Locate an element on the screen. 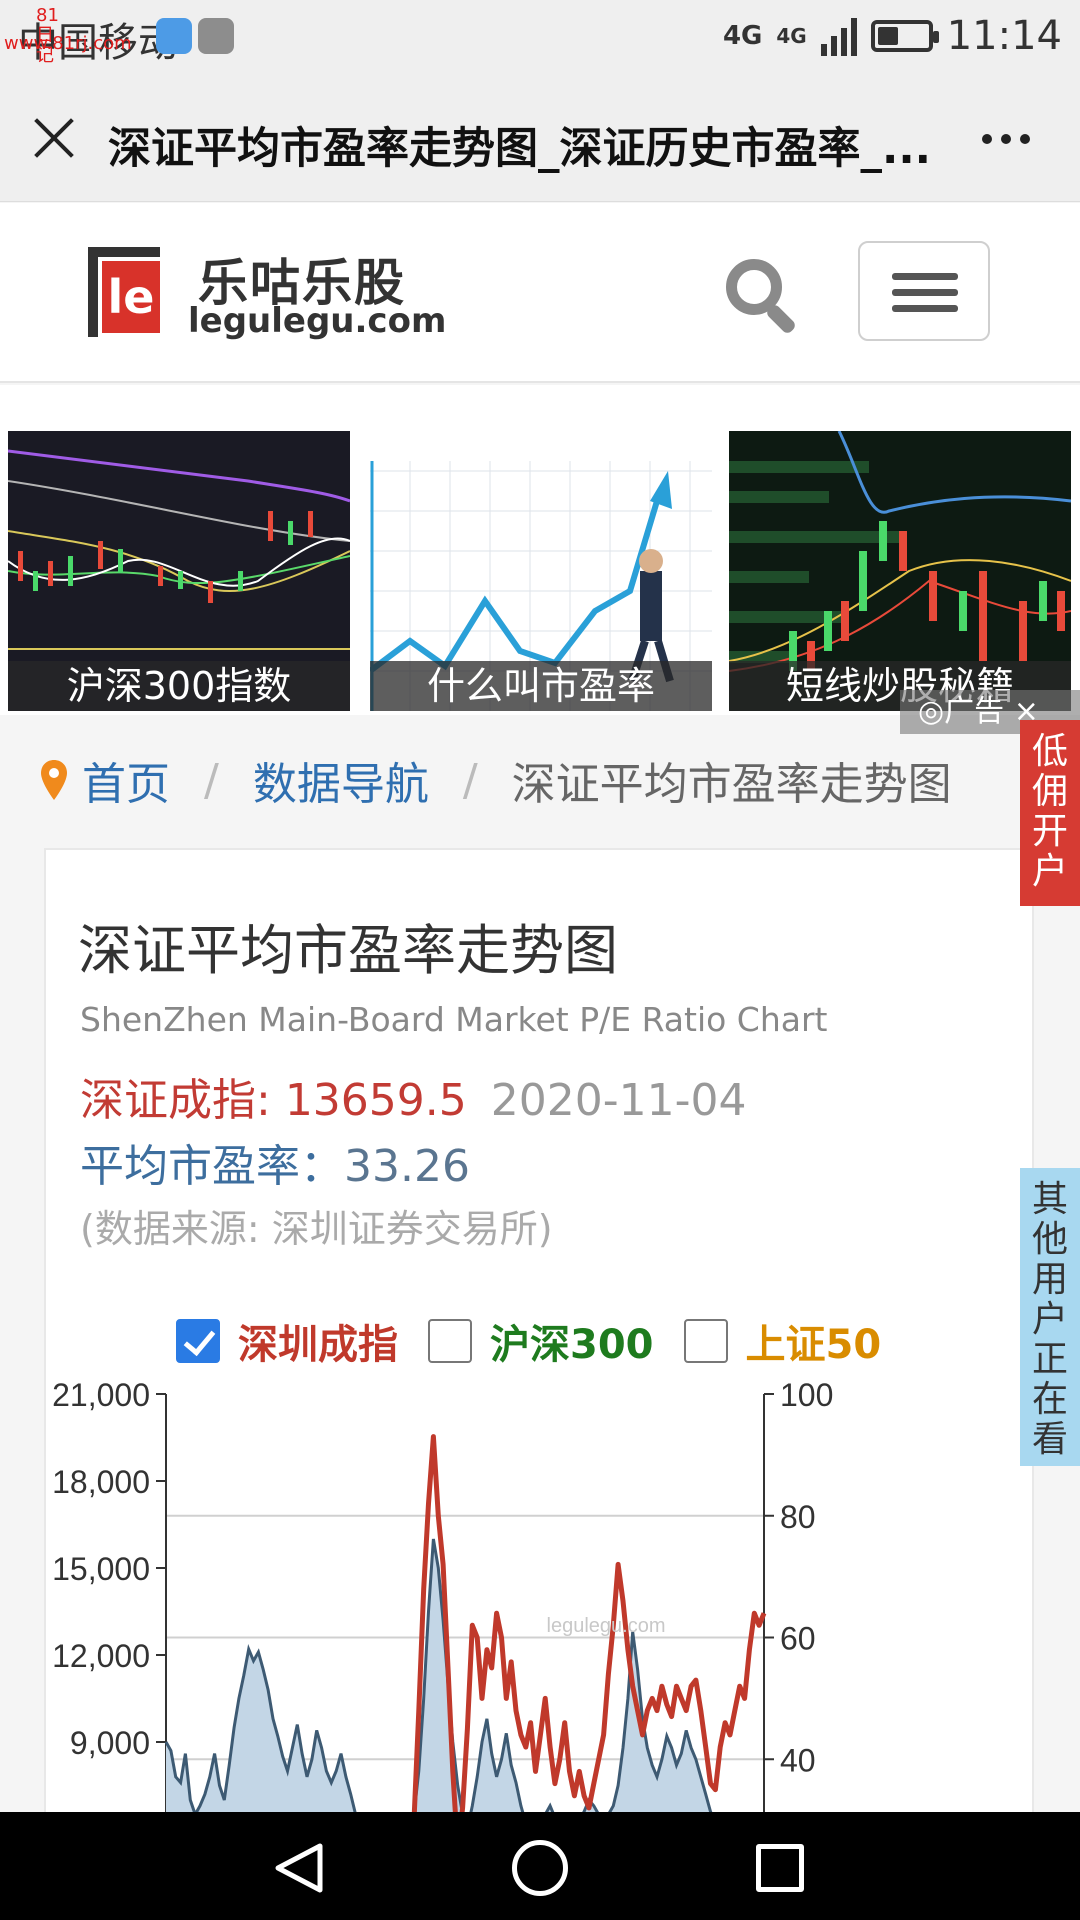  breadcrumb: 首页 / 数据导航 / 深证平均市盈率走势图 is located at coordinates (496, 780).